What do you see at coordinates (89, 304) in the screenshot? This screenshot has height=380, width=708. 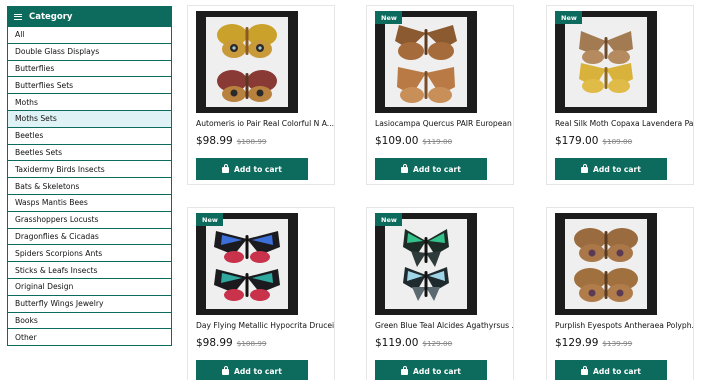 I see `category-item-butterfly-wings-jewelry: Butterfly Wings Jewelry` at bounding box center [89, 304].